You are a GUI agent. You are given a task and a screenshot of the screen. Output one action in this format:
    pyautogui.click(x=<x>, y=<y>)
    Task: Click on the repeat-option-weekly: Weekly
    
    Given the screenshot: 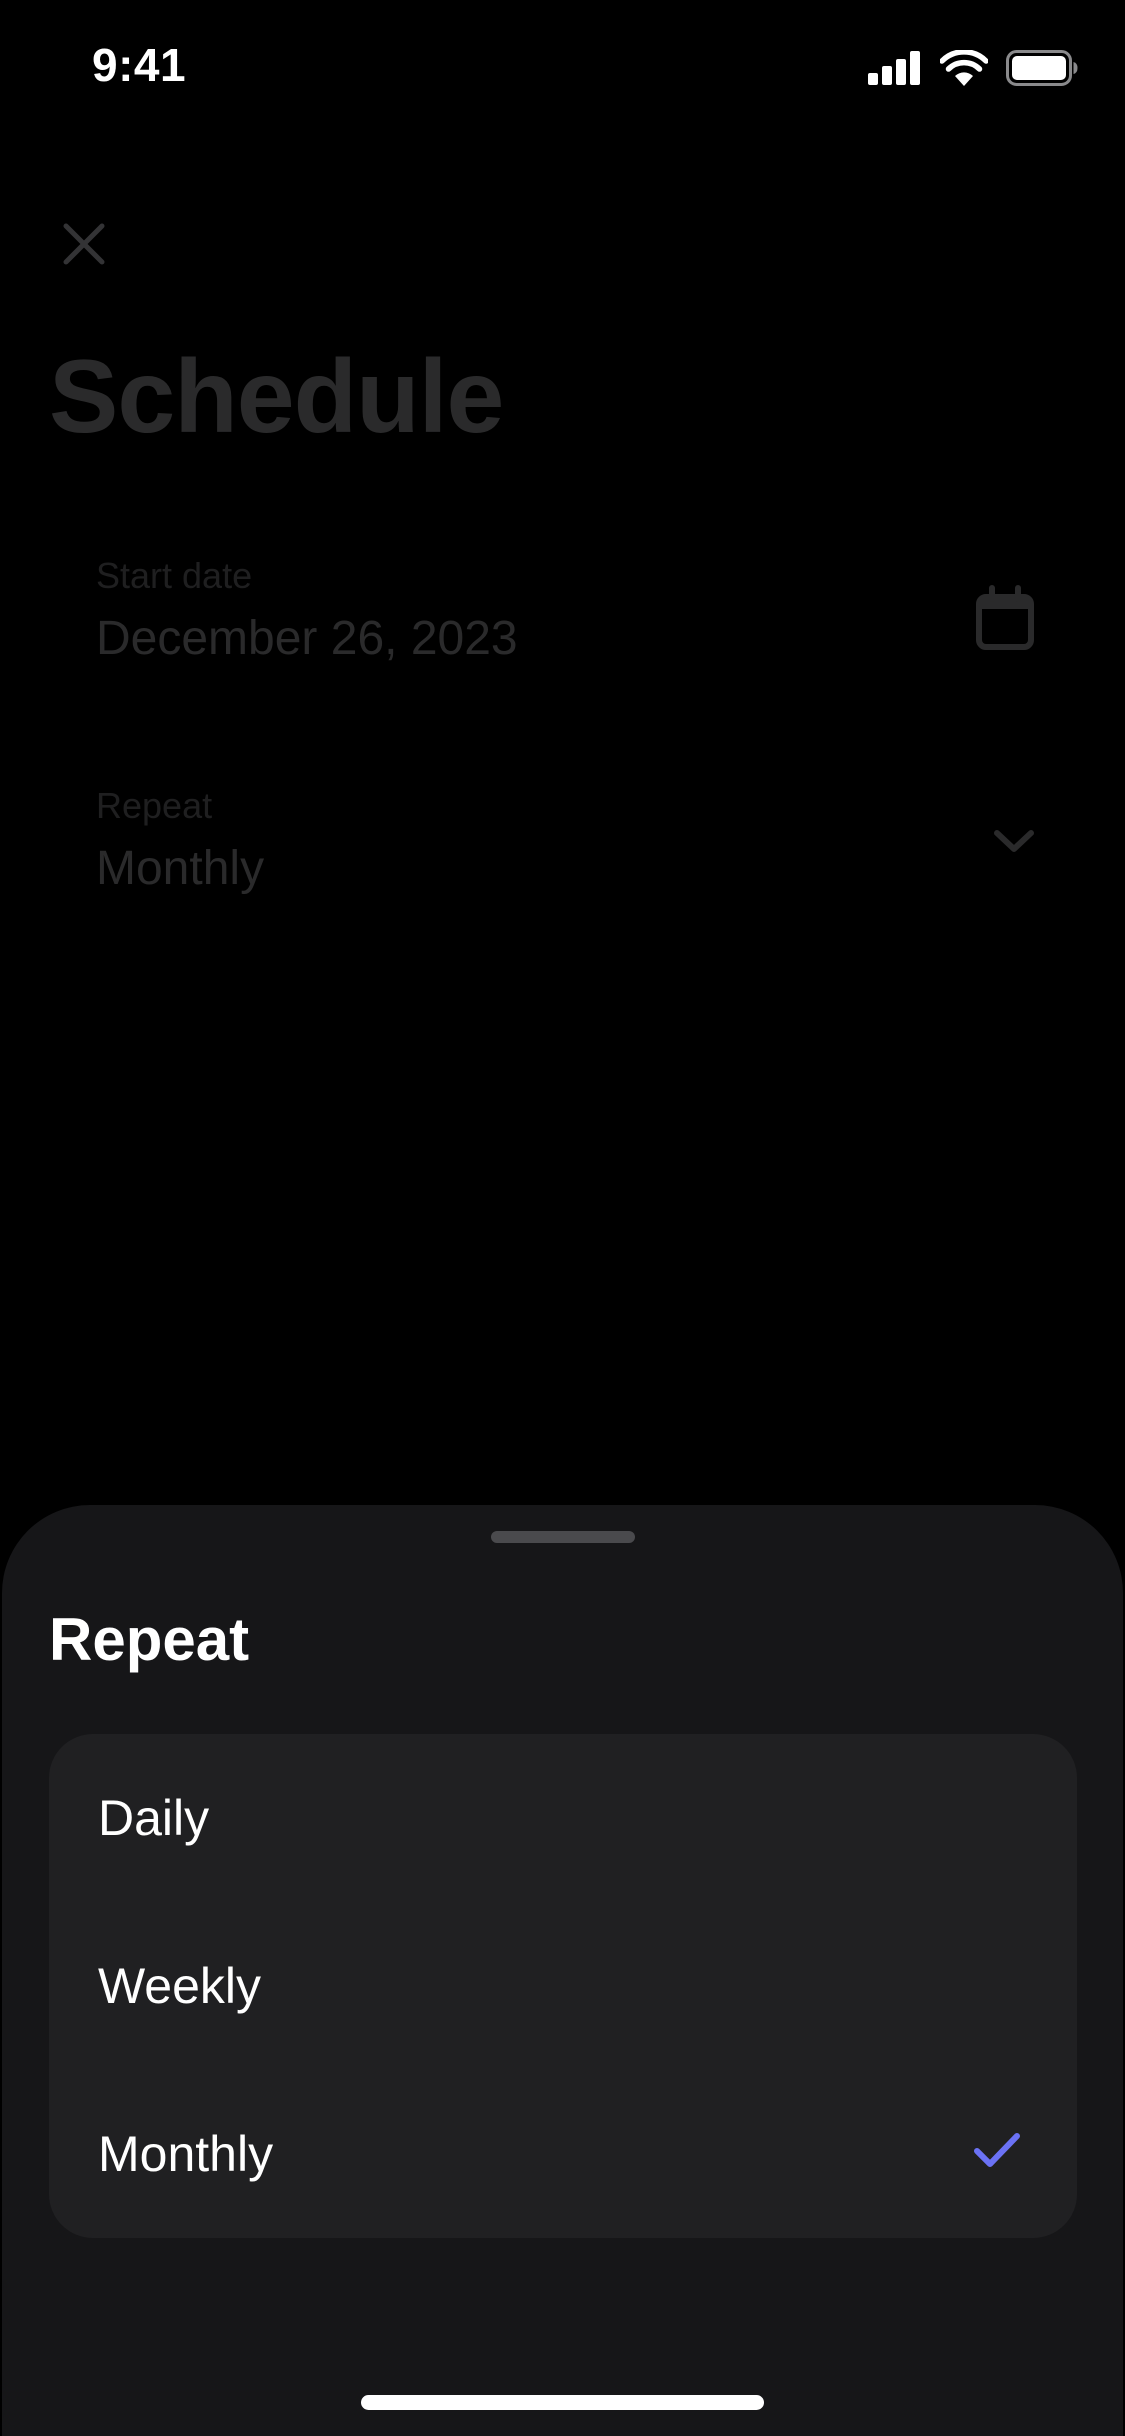 What is the action you would take?
    pyautogui.click(x=563, y=1986)
    